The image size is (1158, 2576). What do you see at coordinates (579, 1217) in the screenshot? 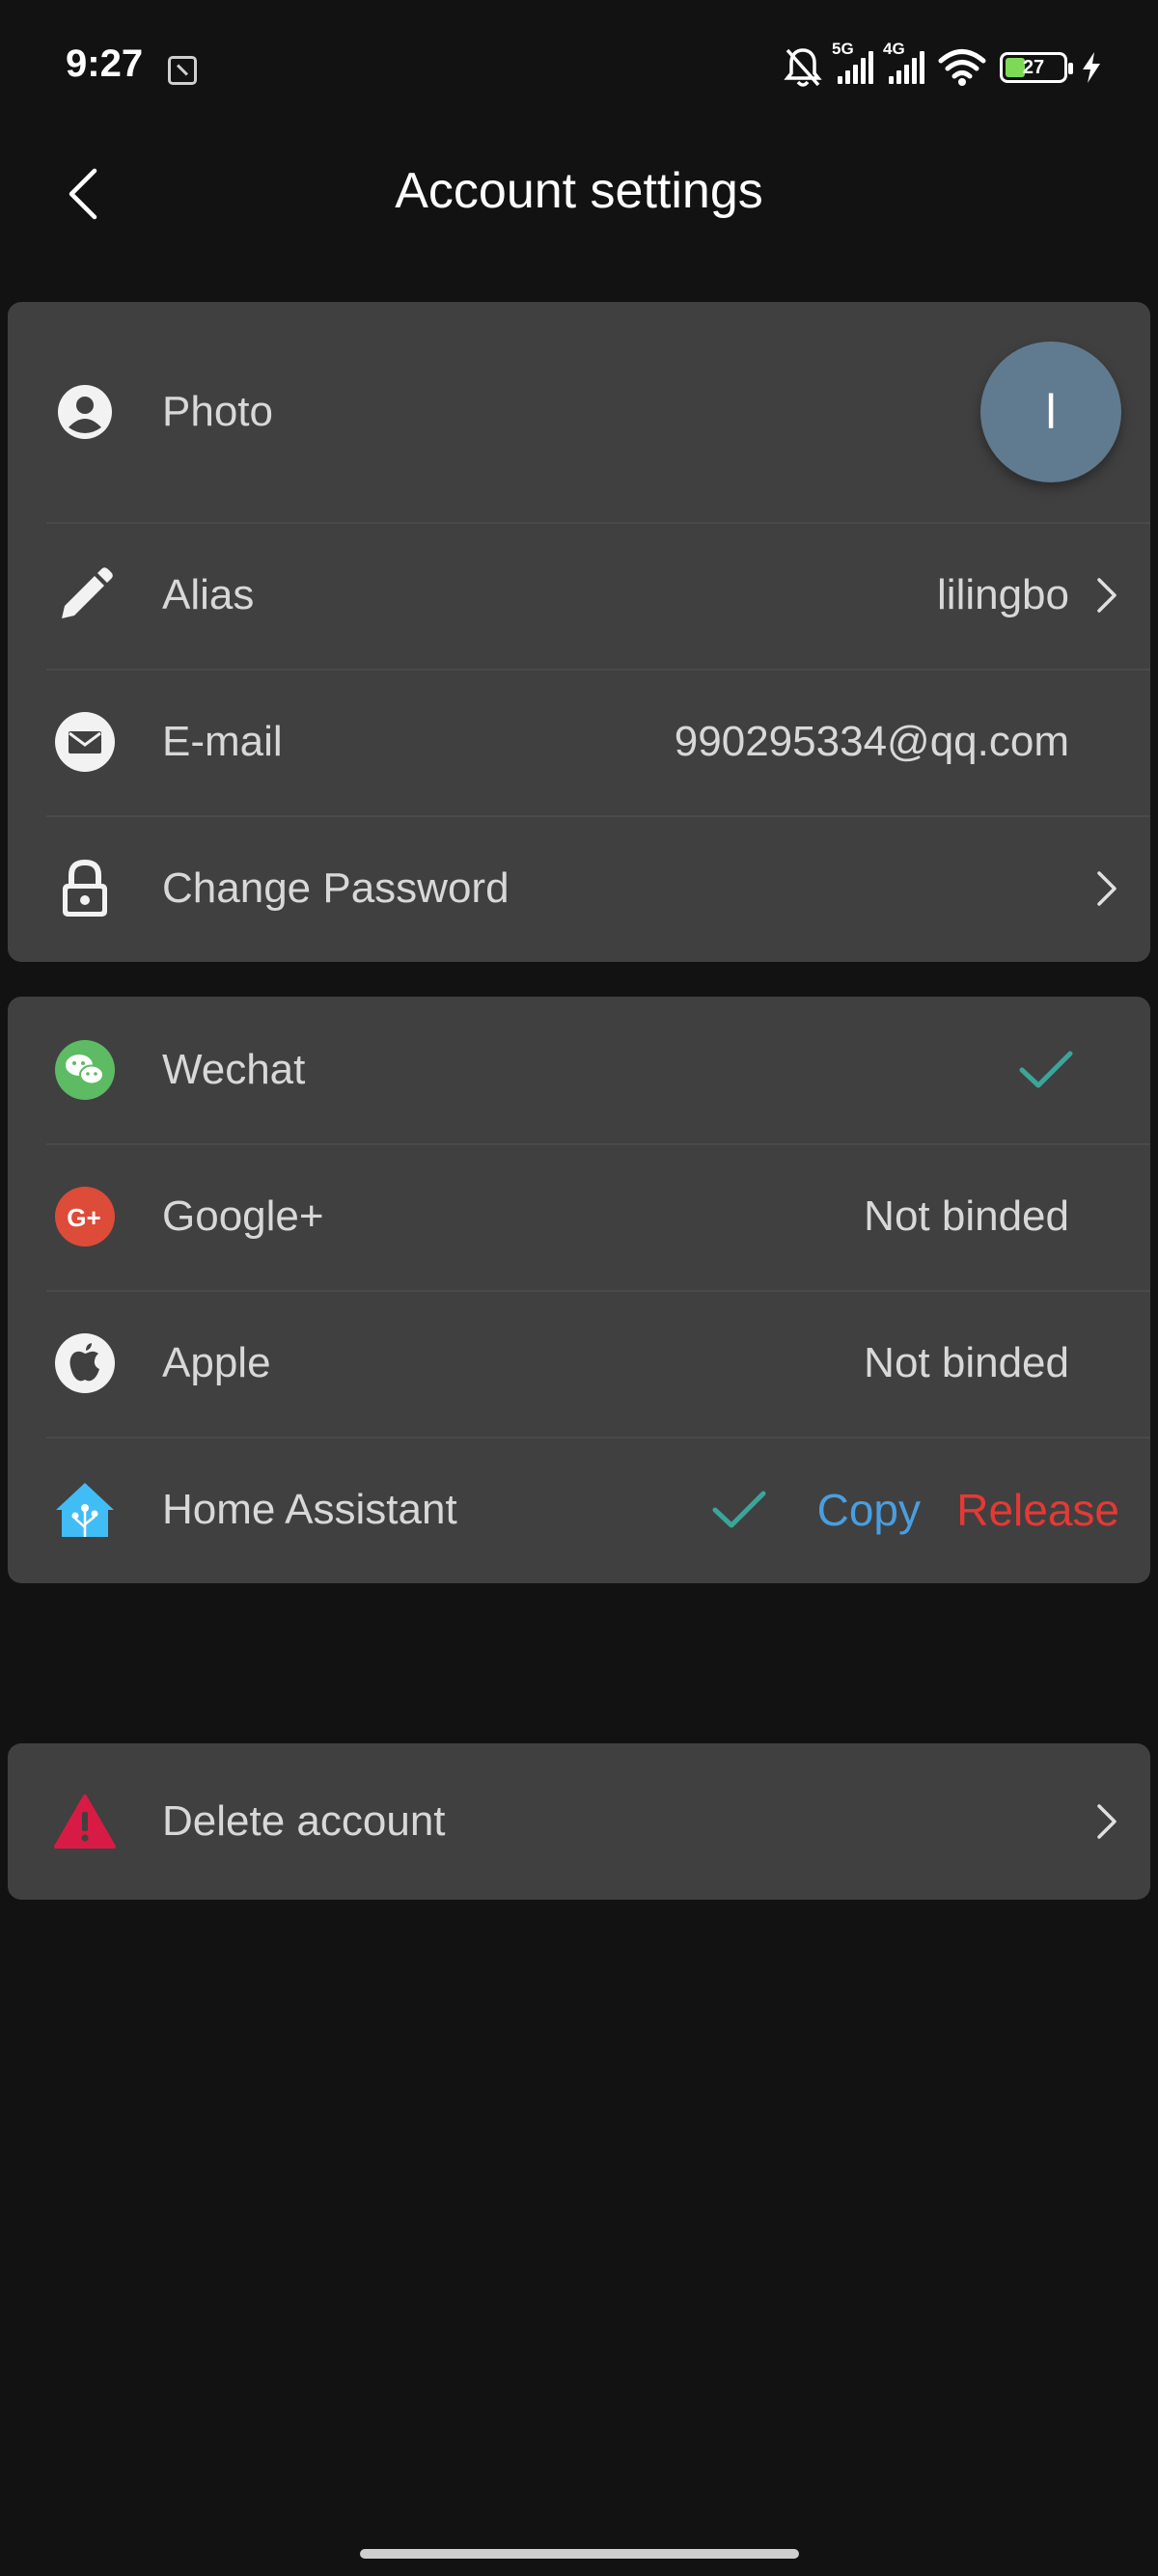
I see `google-row: G+ Google+ Not binded` at bounding box center [579, 1217].